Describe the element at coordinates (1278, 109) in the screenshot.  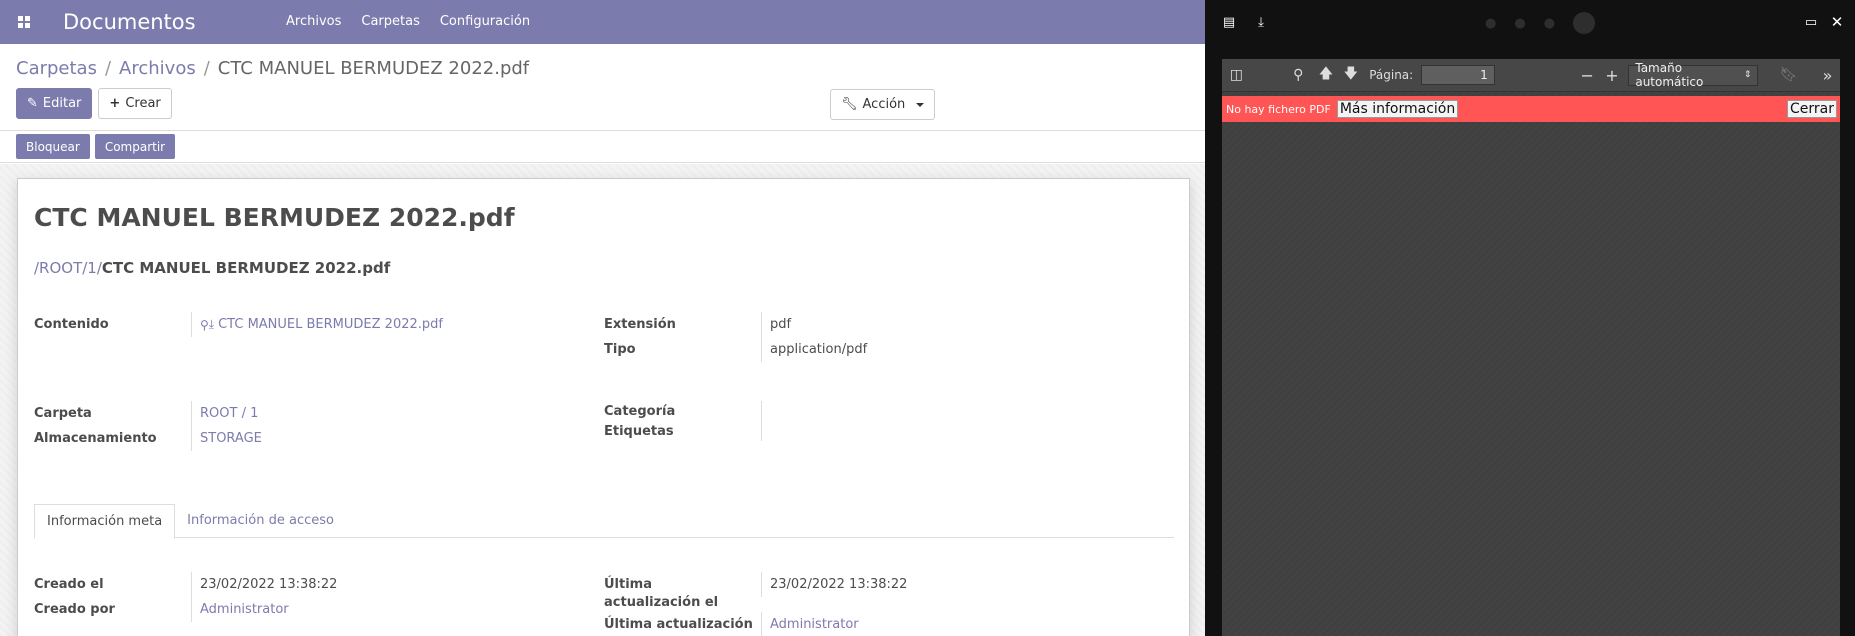
I see `error-message: No hay fichero PDF` at that location.